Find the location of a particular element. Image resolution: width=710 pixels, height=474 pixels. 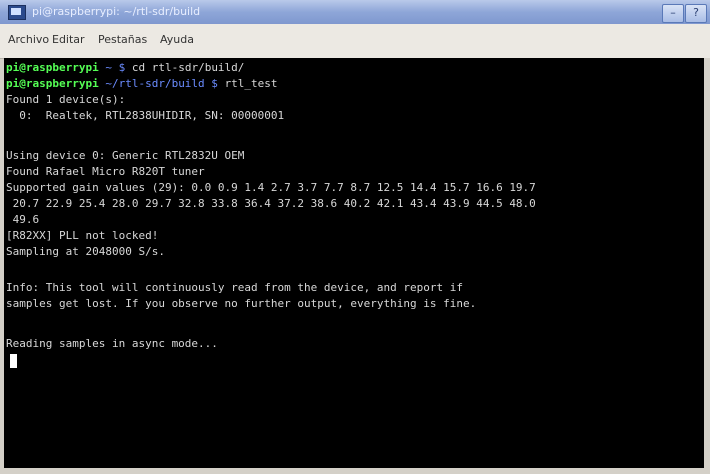

output-line: Sampling at 2048000 S/s. is located at coordinates (85, 251).